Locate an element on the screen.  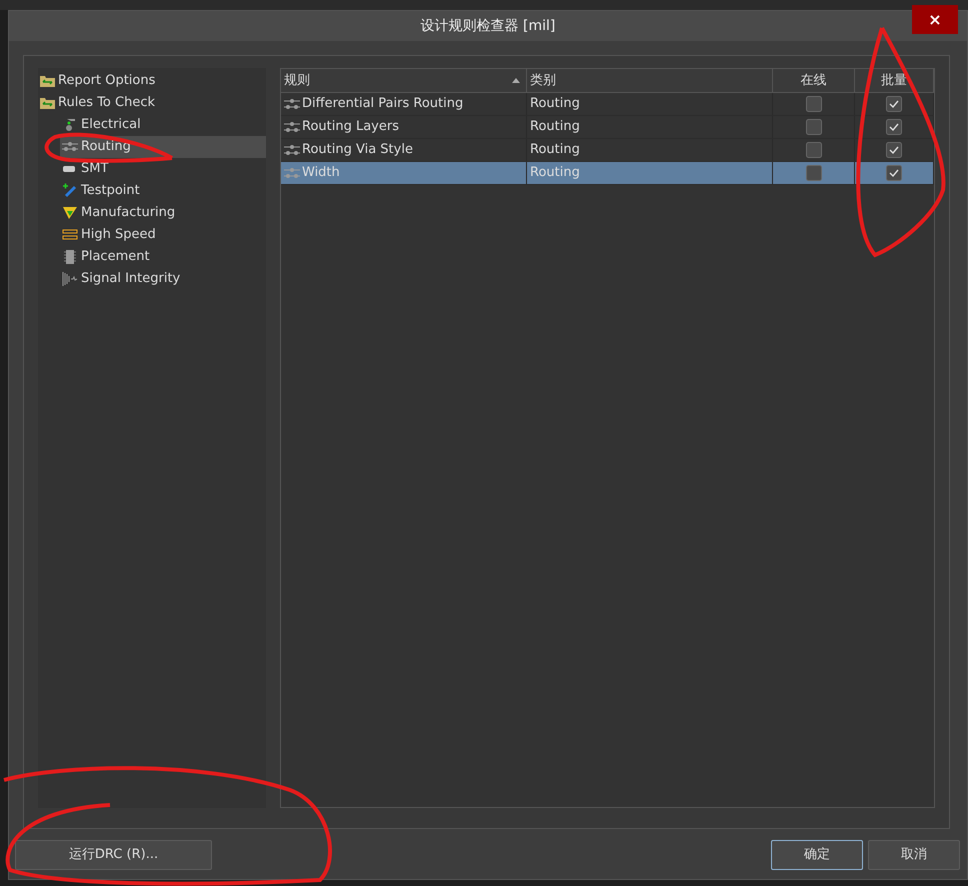
rule-row: Differential Pairs Routing Routing is located at coordinates (607, 104).